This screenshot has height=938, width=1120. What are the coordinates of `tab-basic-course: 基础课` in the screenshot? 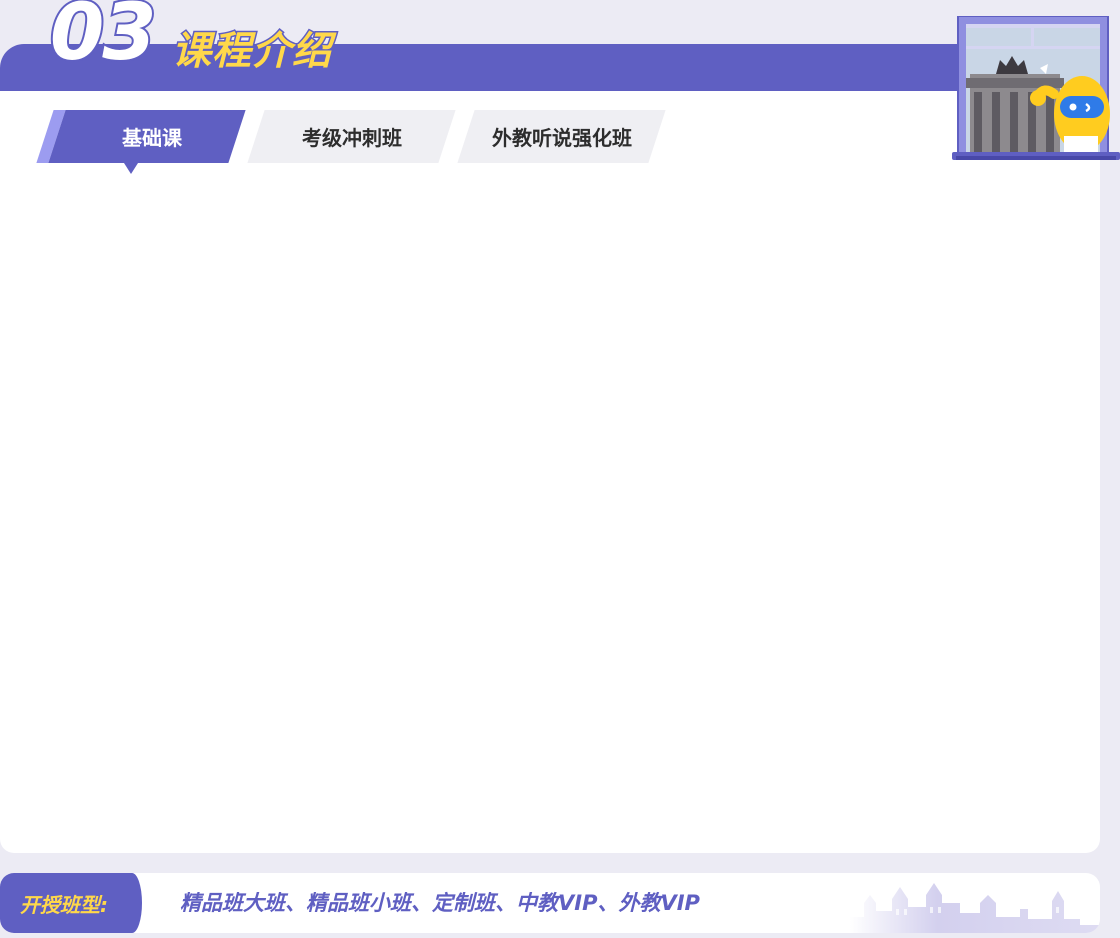 It's located at (147, 136).